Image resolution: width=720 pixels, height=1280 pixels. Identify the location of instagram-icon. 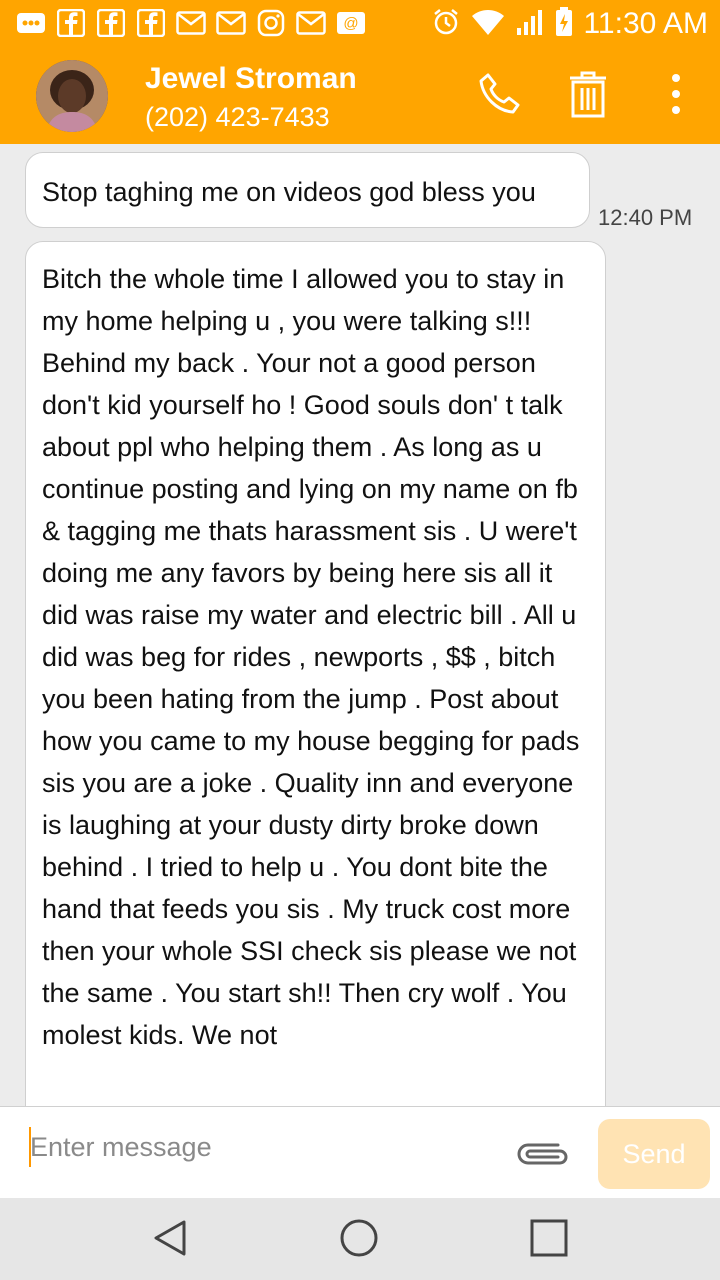
(271, 23).